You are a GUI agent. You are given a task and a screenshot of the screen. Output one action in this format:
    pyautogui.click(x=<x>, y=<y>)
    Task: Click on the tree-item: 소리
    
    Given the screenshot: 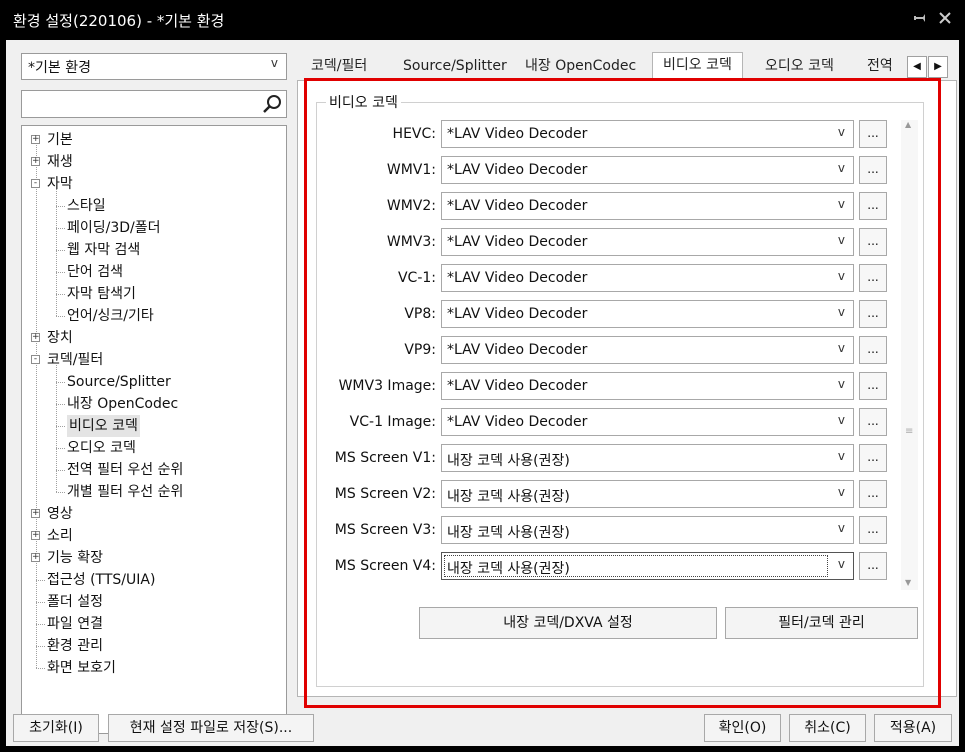 What is the action you would take?
    pyautogui.click(x=60, y=536)
    